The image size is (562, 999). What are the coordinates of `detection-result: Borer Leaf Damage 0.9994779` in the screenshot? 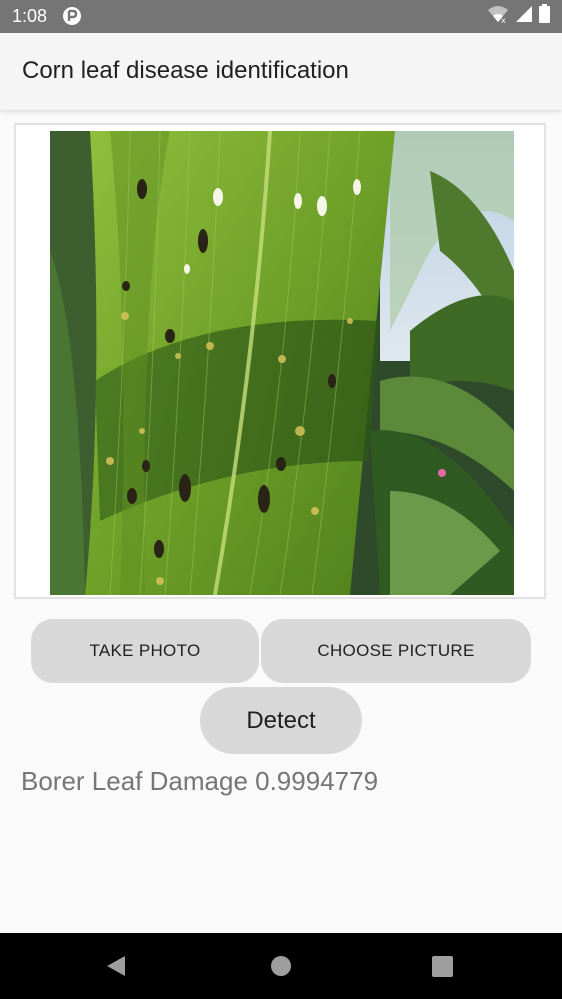 It's located at (200, 781).